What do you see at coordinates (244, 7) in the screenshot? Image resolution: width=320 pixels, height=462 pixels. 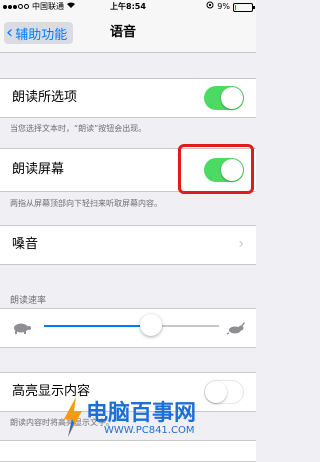 I see `battery-icon` at bounding box center [244, 7].